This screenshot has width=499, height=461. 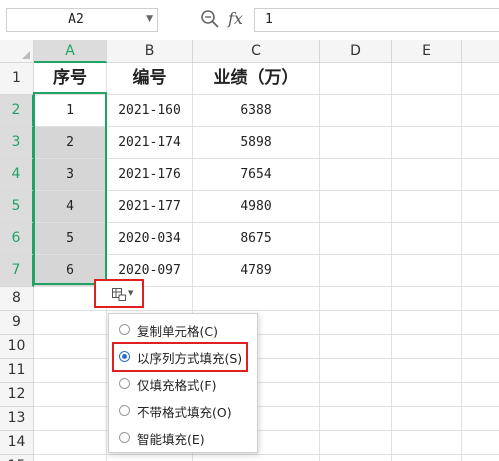 I want to click on autofill-menu-item: 复制单元格(C), so click(x=183, y=329).